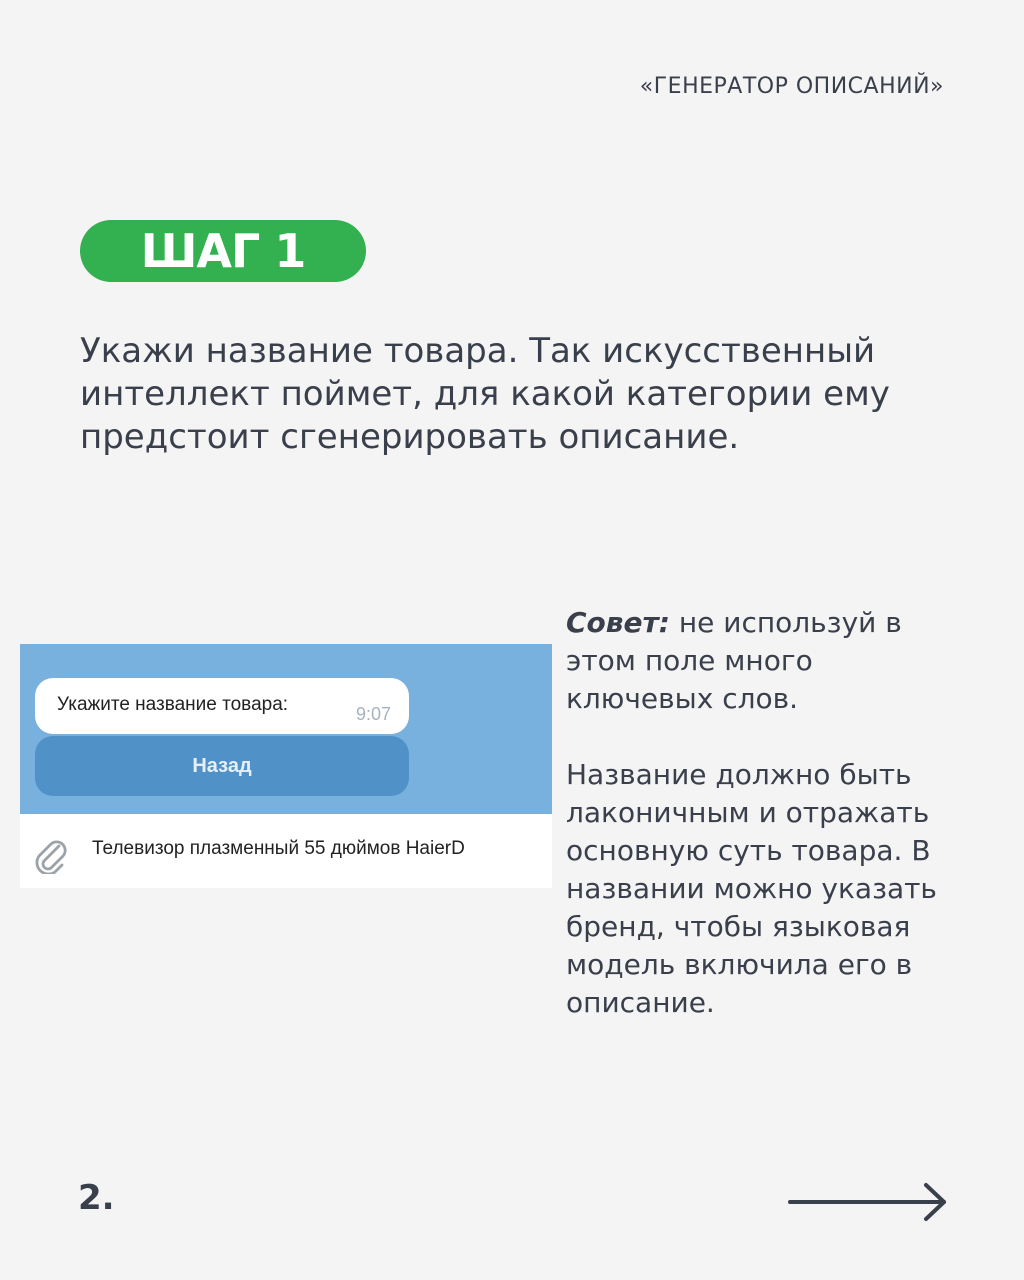 The image size is (1024, 1280). I want to click on step-badge: ШАГ 1, so click(223, 251).